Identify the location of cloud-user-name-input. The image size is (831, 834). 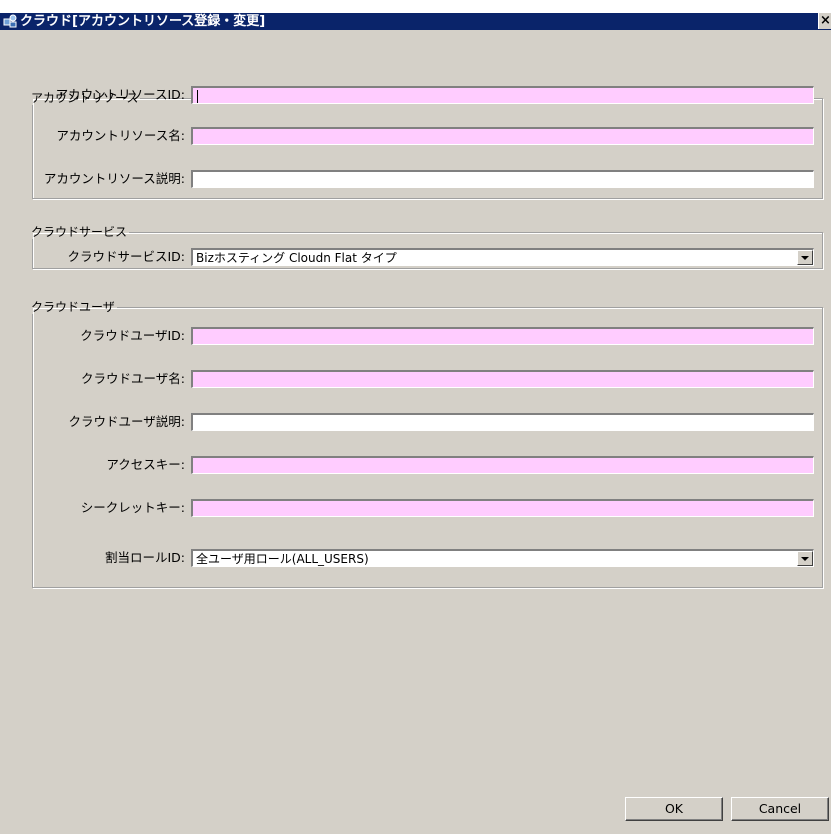
(502, 379).